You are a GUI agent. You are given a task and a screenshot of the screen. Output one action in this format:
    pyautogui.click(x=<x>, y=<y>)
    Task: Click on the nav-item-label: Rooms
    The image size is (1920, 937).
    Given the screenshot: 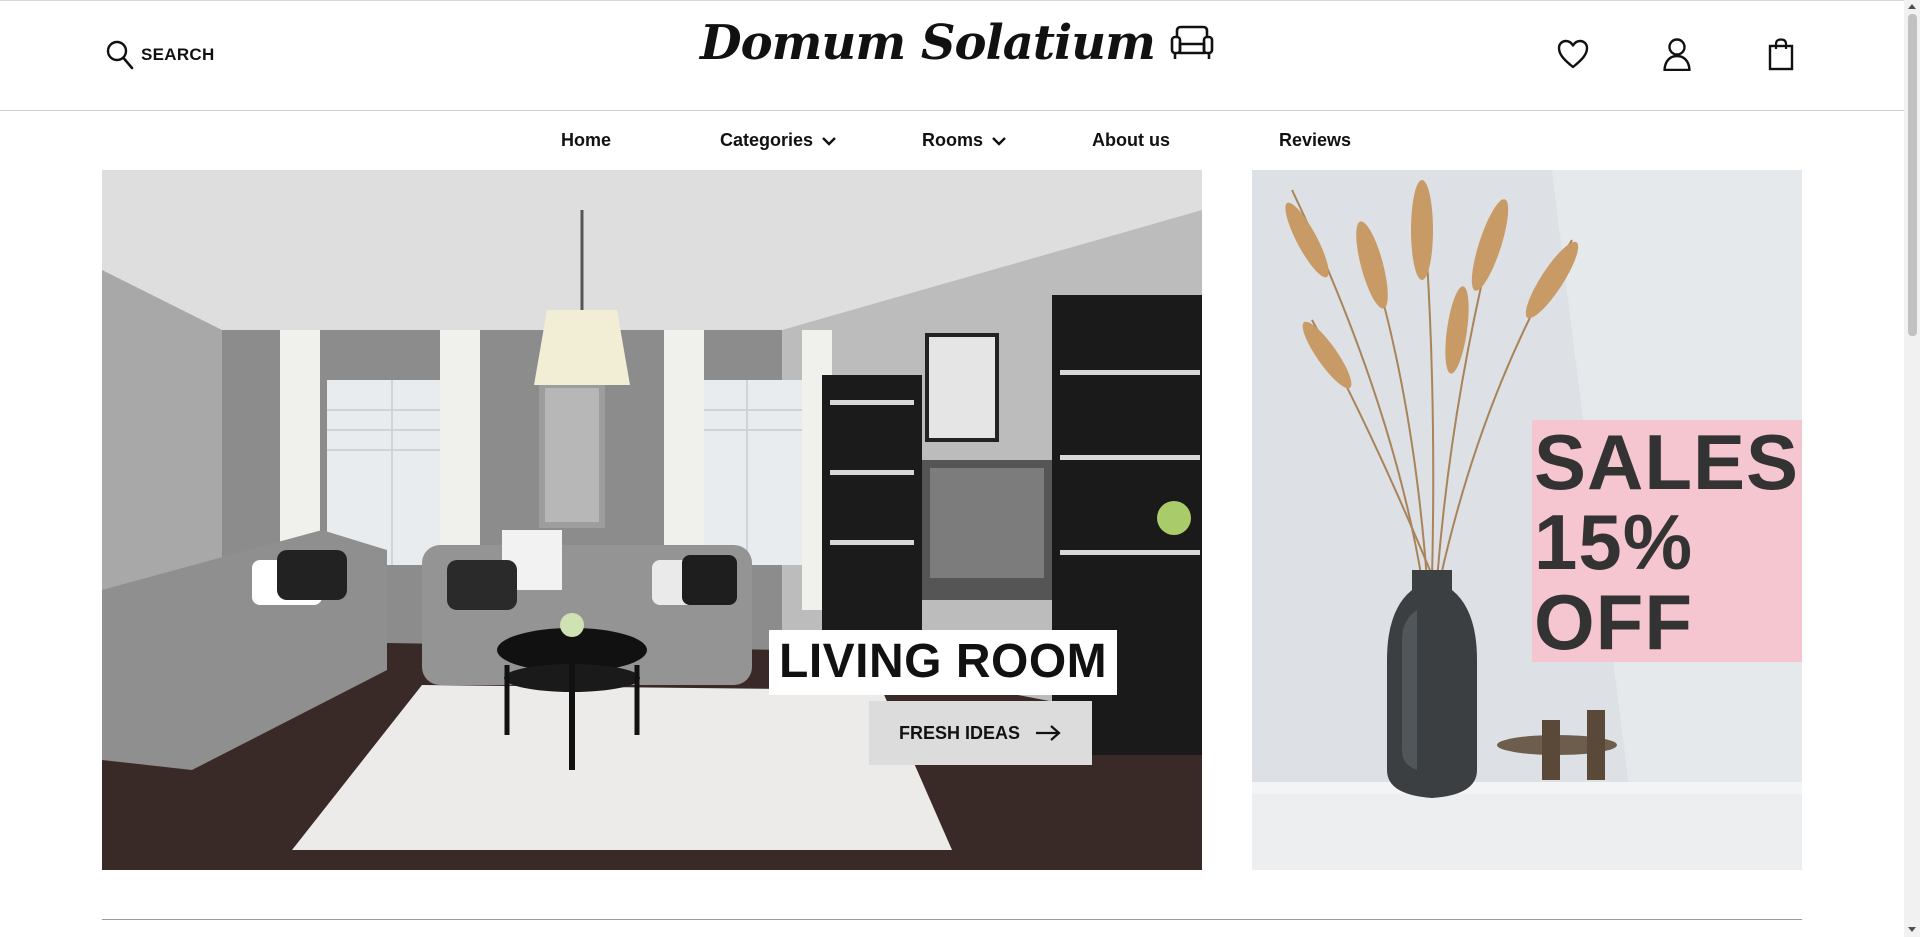 What is the action you would take?
    pyautogui.click(x=953, y=140)
    